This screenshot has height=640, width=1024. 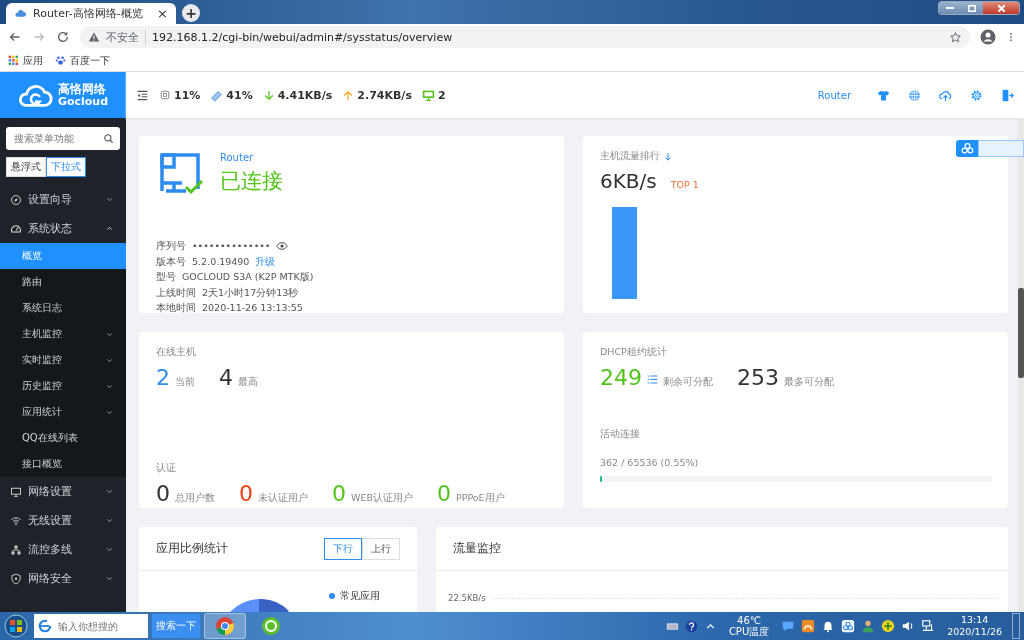 I want to click on upgrade-link: 升级, so click(x=265, y=261).